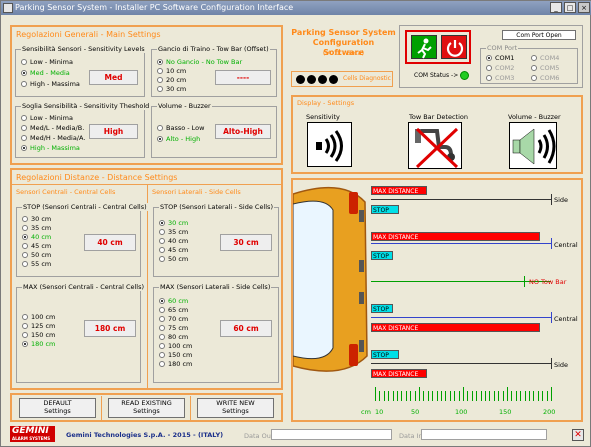  What do you see at coordinates (113, 77) in the screenshot?
I see `sensitivity-value: Med` at bounding box center [113, 77].